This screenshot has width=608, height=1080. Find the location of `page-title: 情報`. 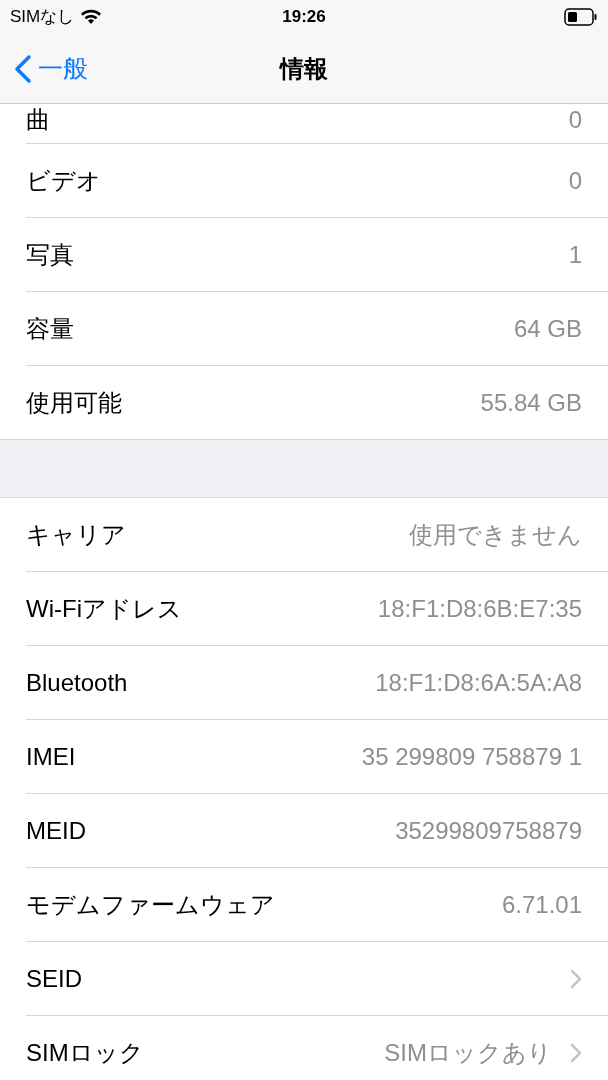

page-title: 情報 is located at coordinates (304, 68).